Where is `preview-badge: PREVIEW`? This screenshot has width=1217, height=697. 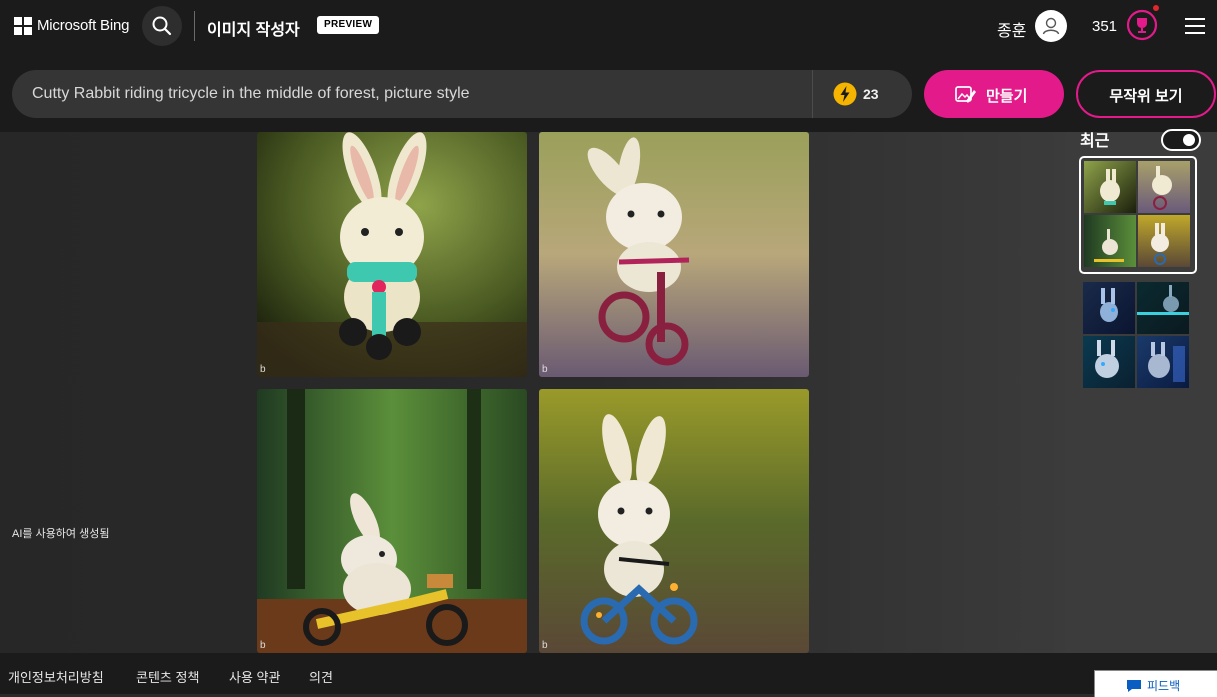 preview-badge: PREVIEW is located at coordinates (348, 25).